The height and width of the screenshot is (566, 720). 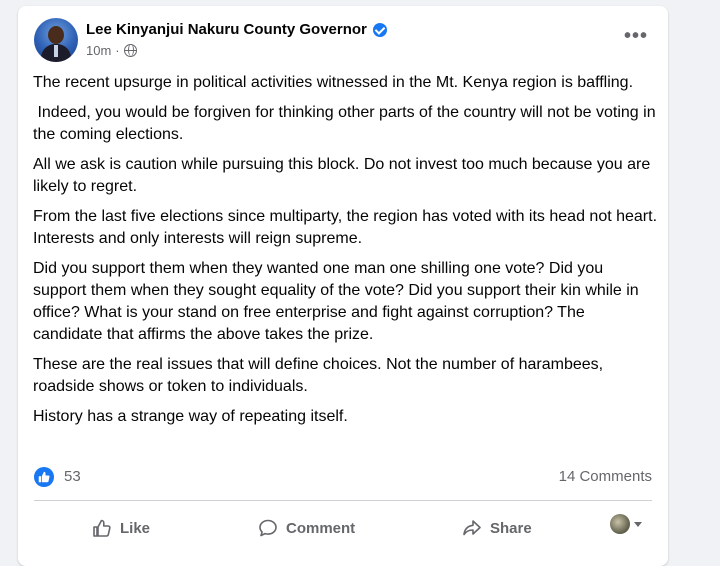 What do you see at coordinates (343, 478) in the screenshot?
I see `post-stats: 53 14 Comments` at bounding box center [343, 478].